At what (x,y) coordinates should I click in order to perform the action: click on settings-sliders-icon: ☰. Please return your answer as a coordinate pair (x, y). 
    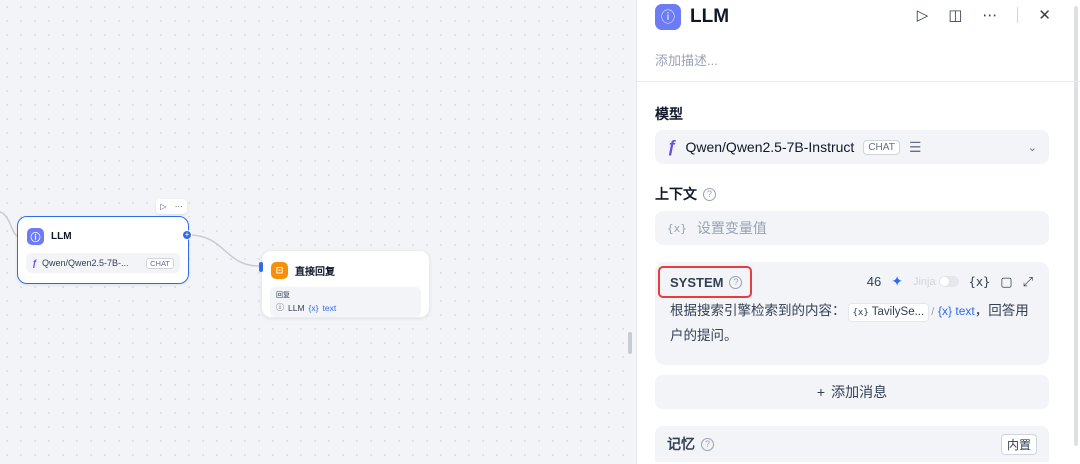
    Looking at the image, I should click on (915, 147).